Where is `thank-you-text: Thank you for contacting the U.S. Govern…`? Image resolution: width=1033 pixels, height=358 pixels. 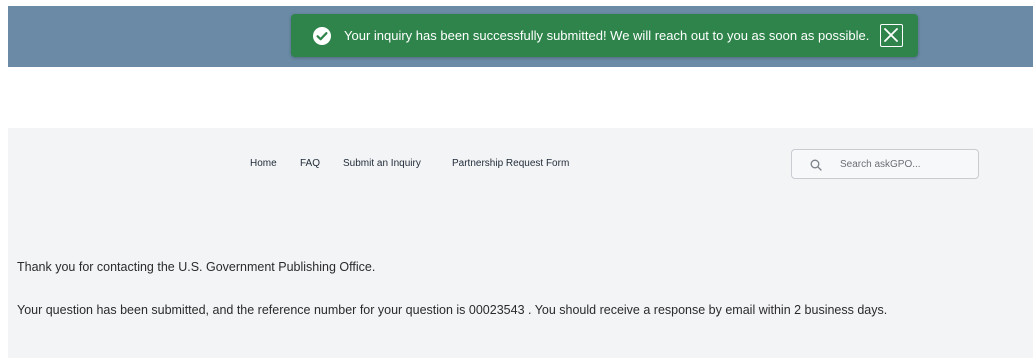 thank-you-text: Thank you for contacting the U.S. Govern… is located at coordinates (196, 267).